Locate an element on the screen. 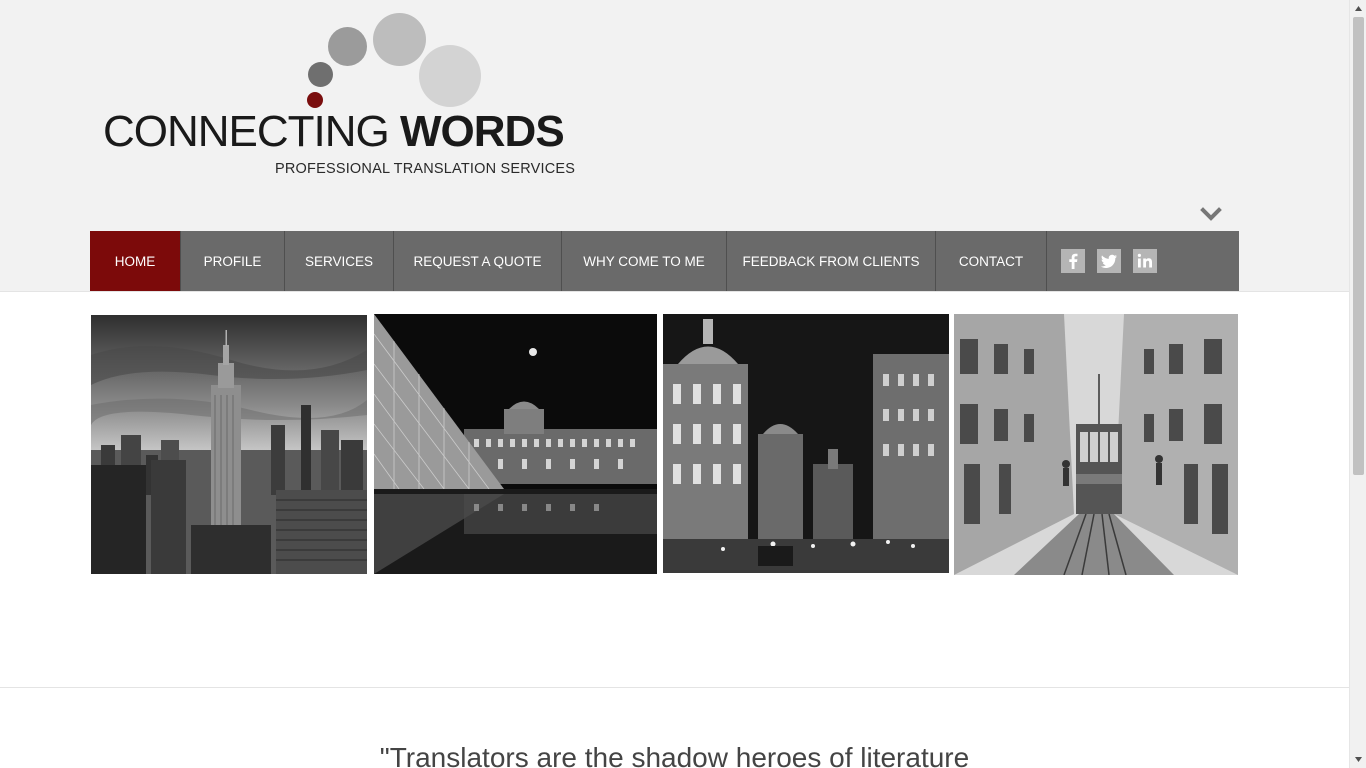 The width and height of the screenshot is (1366, 768). vertical-scrollbar is located at coordinates (1357, 384).